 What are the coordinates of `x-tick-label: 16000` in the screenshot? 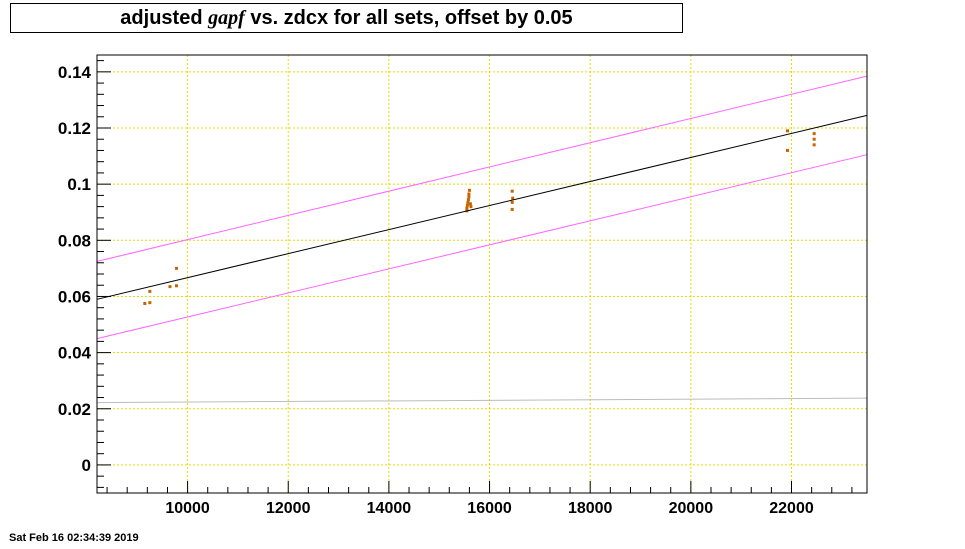 It's located at (489, 508).